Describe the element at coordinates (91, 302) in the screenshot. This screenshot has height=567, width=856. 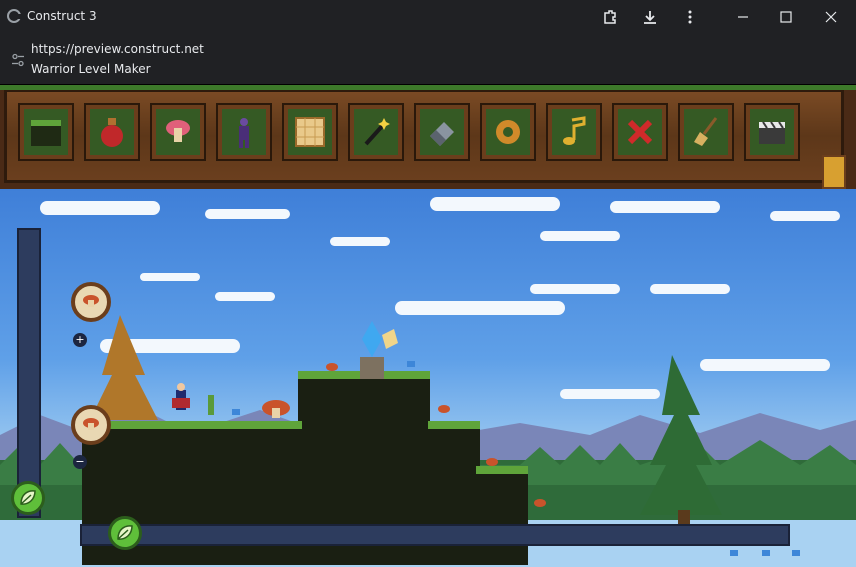
I see `zoom-in-magnifier-icon` at that location.